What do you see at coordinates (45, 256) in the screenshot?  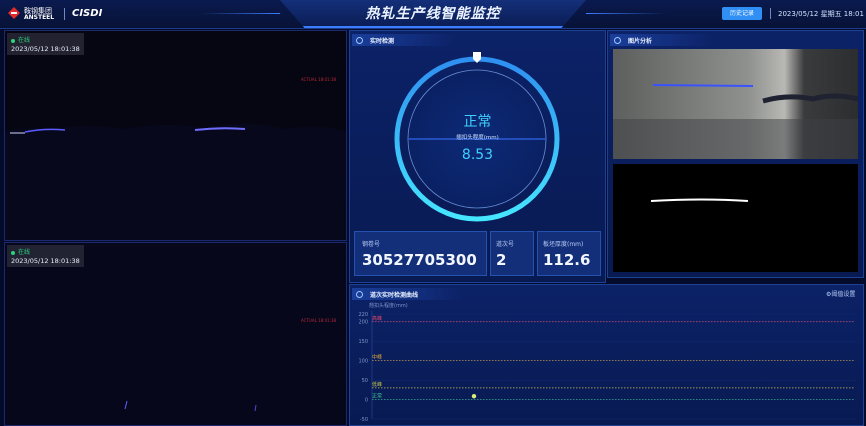 I see `camera-2-badge: 在线 2023/05/12 18:01:38` at bounding box center [45, 256].